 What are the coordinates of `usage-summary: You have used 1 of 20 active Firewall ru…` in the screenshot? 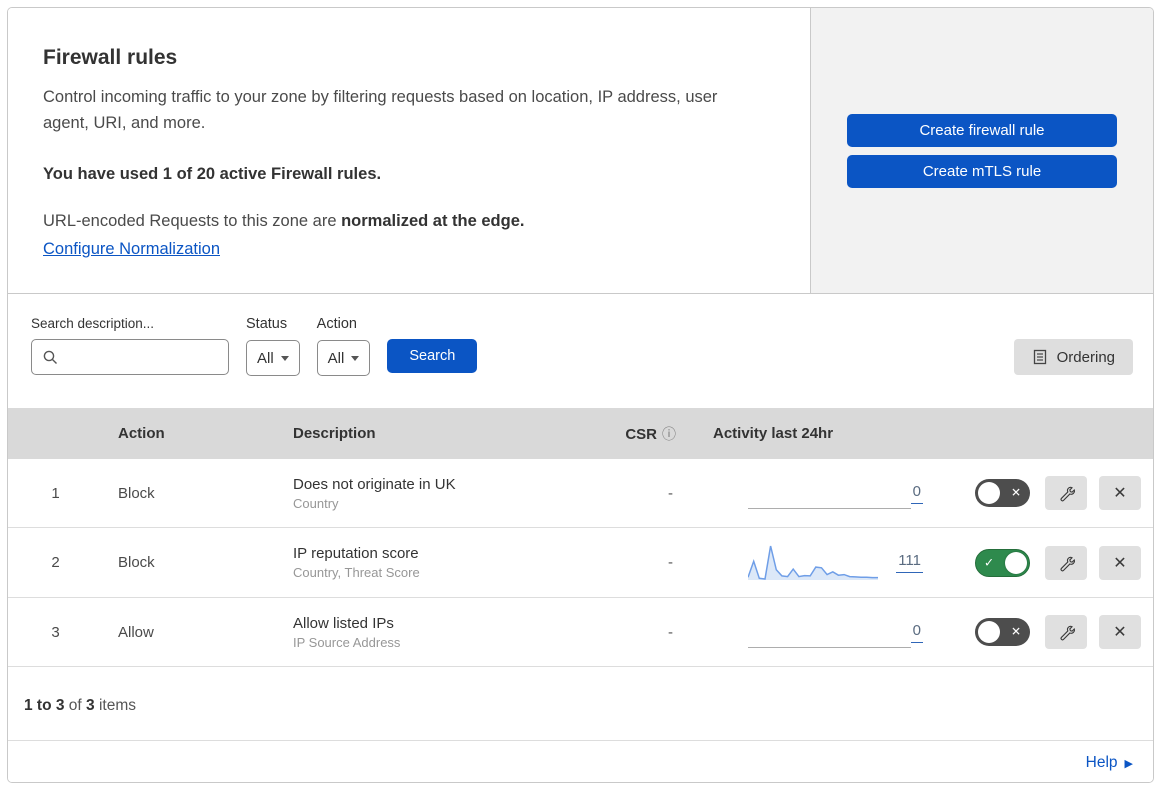 It's located at (212, 173).